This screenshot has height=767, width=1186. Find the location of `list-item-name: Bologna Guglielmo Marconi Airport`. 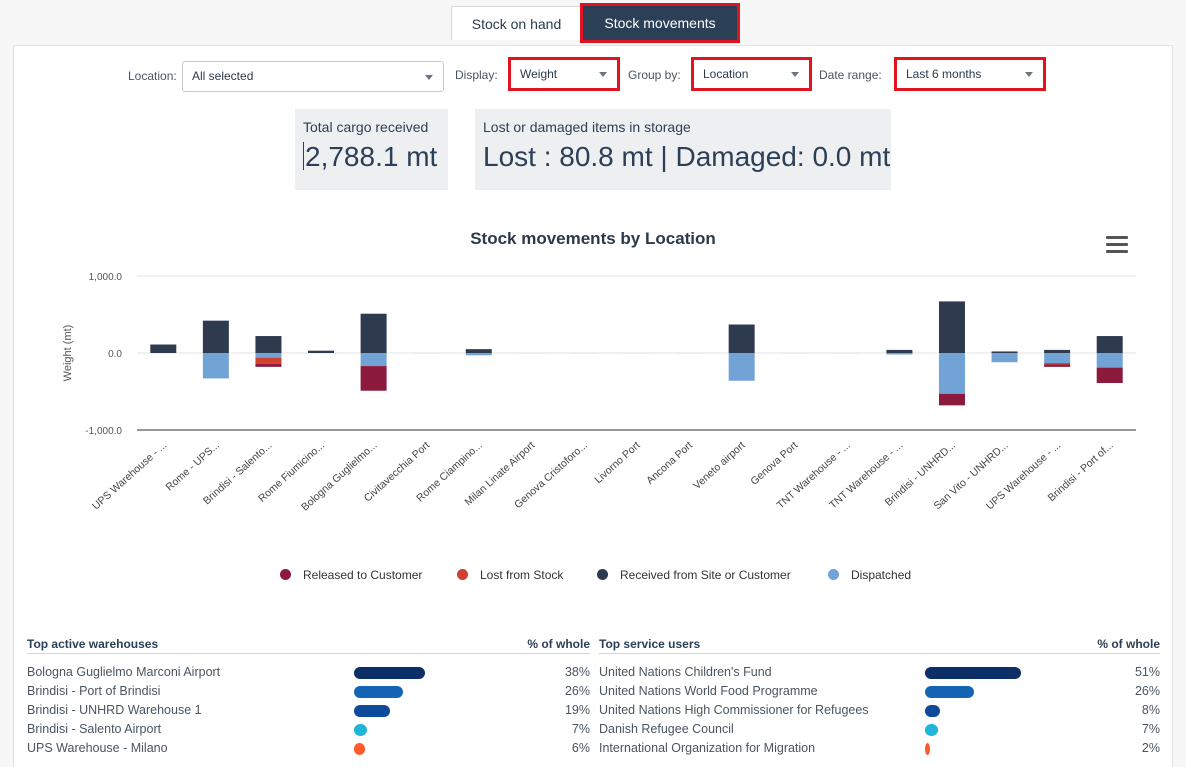

list-item-name: Bologna Guglielmo Marconi Airport is located at coordinates (124, 672).